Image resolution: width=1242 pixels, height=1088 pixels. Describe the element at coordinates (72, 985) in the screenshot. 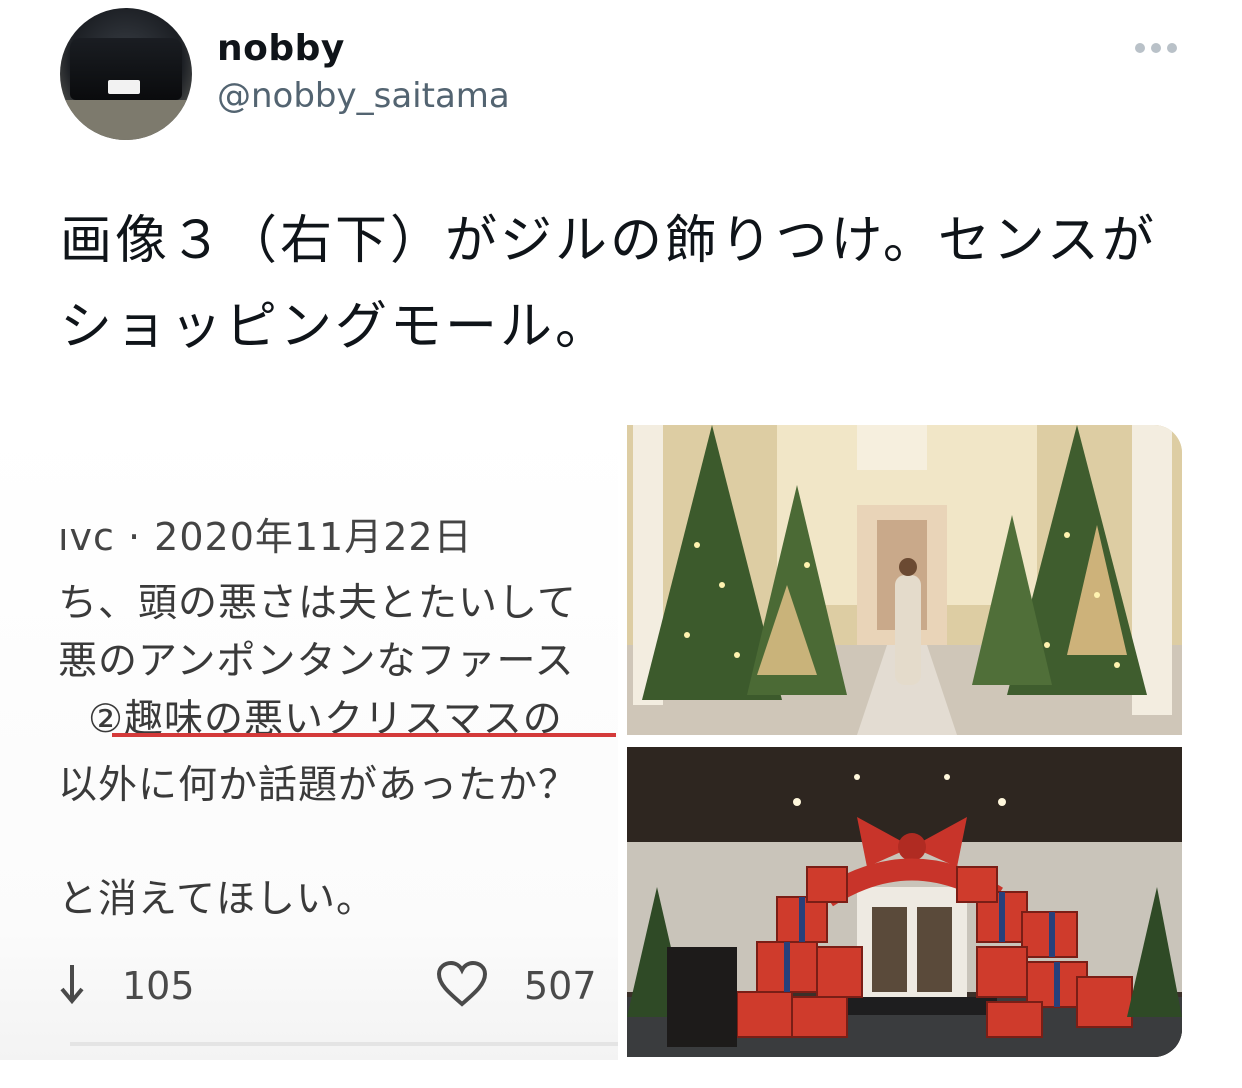

I see `retweet-icon` at that location.